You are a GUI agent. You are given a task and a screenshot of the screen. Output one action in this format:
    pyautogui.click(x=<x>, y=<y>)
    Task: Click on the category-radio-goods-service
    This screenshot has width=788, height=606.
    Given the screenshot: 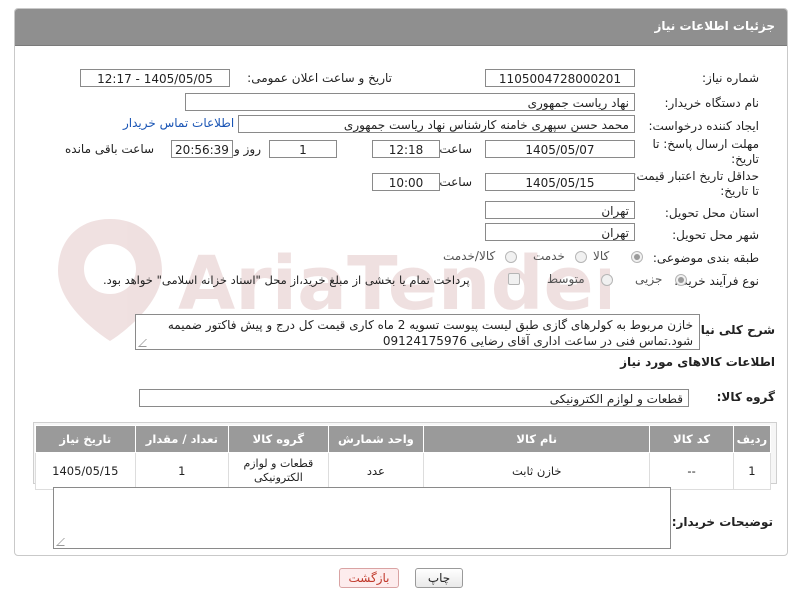 What is the action you would take?
    pyautogui.click(x=511, y=257)
    